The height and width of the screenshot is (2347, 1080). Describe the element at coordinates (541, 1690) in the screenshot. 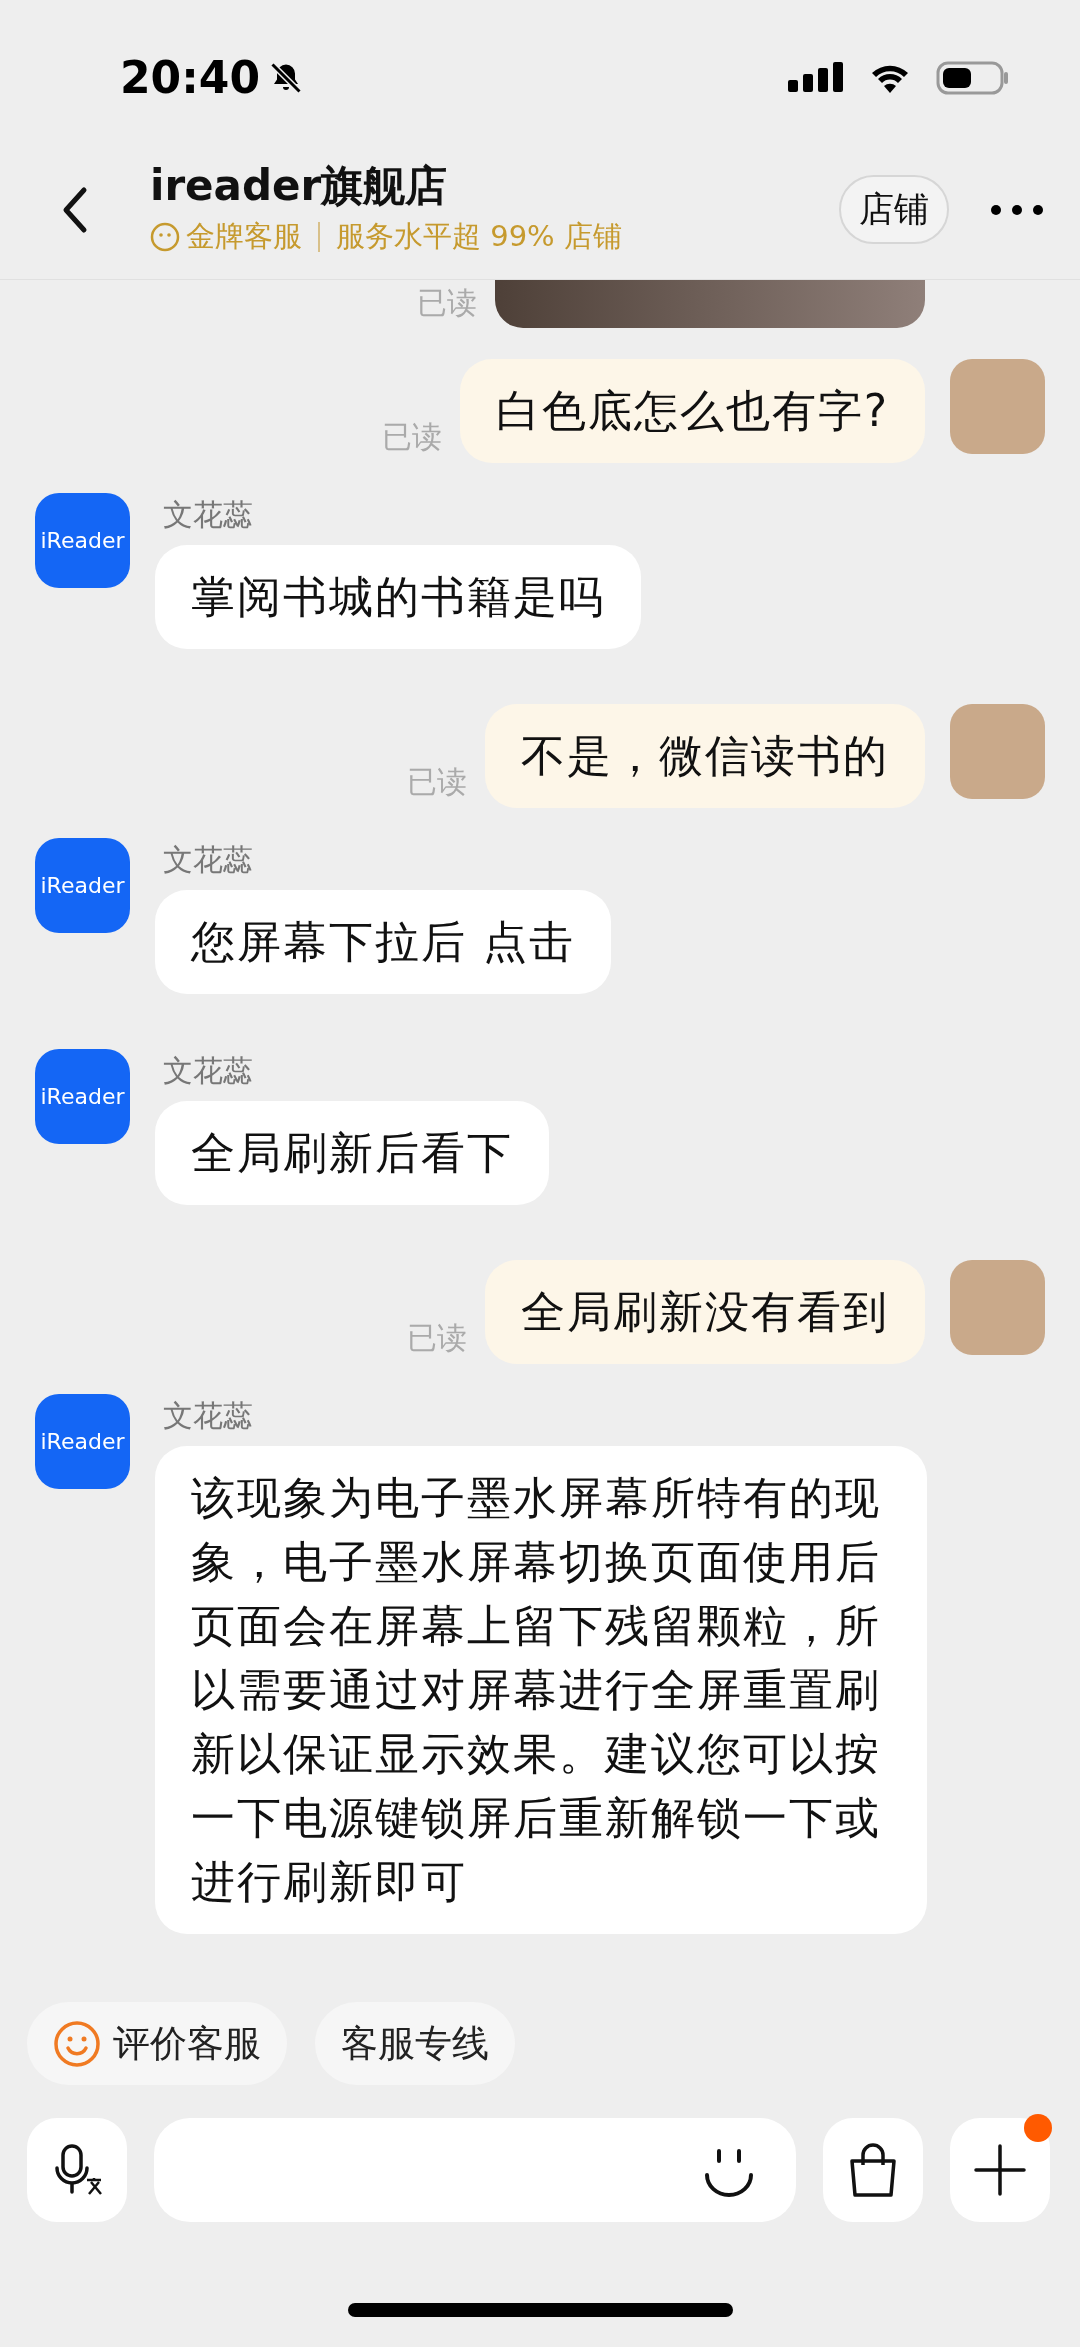

I see `message-bubble: 该现象为电子墨水屏幕所特有的现象，电子墨水屏幕切换页面使用后页面会在屏幕上留下残留颗粒，所以需要通过对屏幕进行全屏重置刷新以保证显示效果。建议您可以按一下电源键锁屏后重新解锁一下或进行刷新即可` at that location.